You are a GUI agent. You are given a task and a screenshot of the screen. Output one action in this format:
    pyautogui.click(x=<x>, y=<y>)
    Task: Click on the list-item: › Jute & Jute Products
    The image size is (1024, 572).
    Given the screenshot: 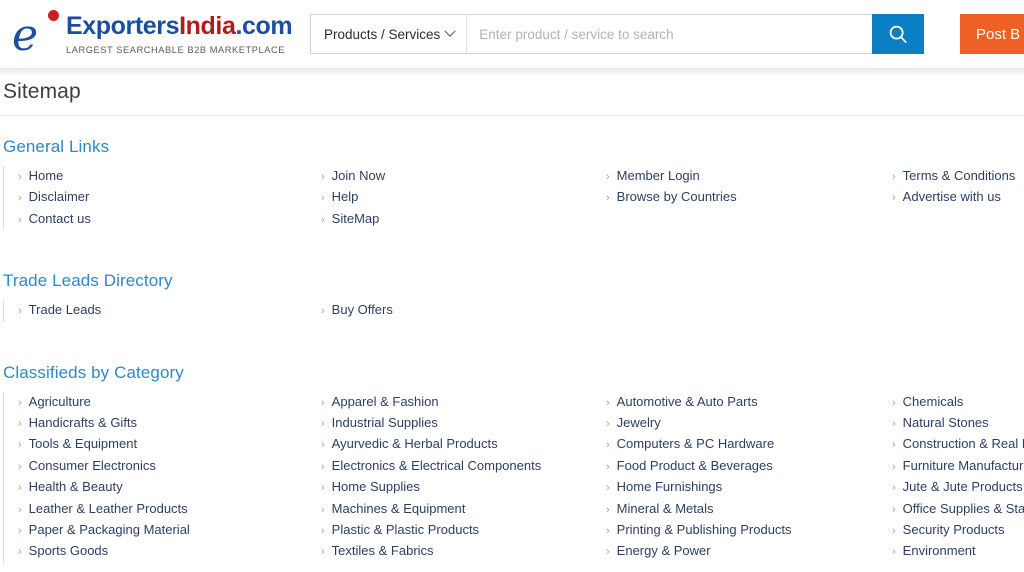 What is the action you would take?
    pyautogui.click(x=958, y=487)
    